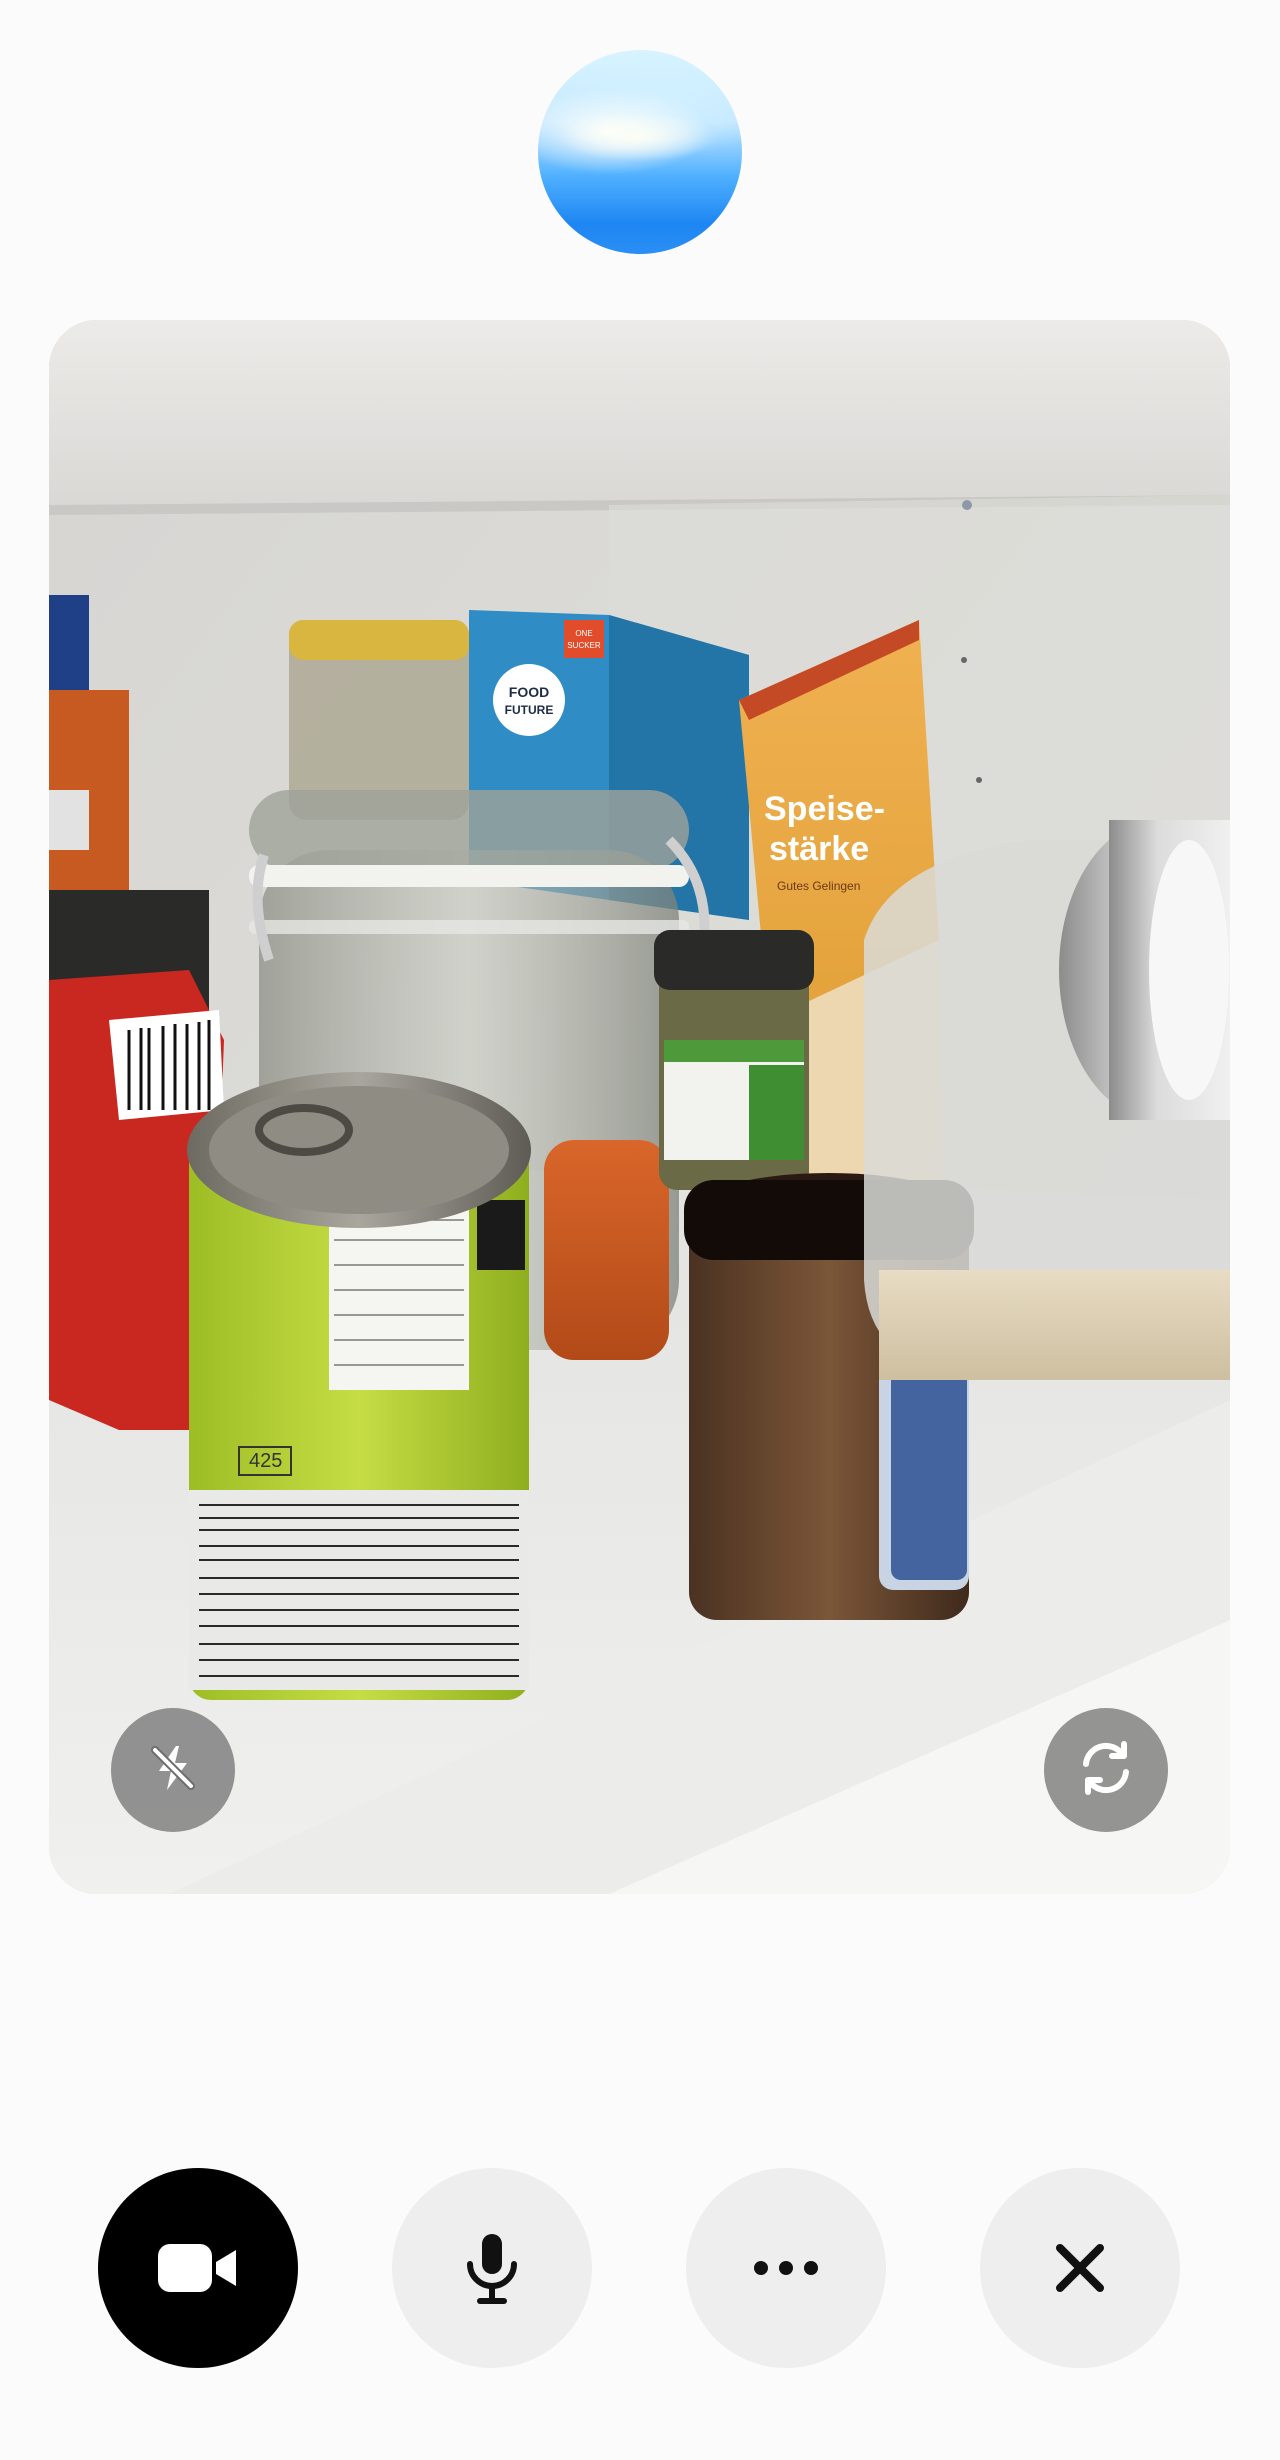  Describe the element at coordinates (638, 137) in the screenshot. I see `orb-sheen` at that location.